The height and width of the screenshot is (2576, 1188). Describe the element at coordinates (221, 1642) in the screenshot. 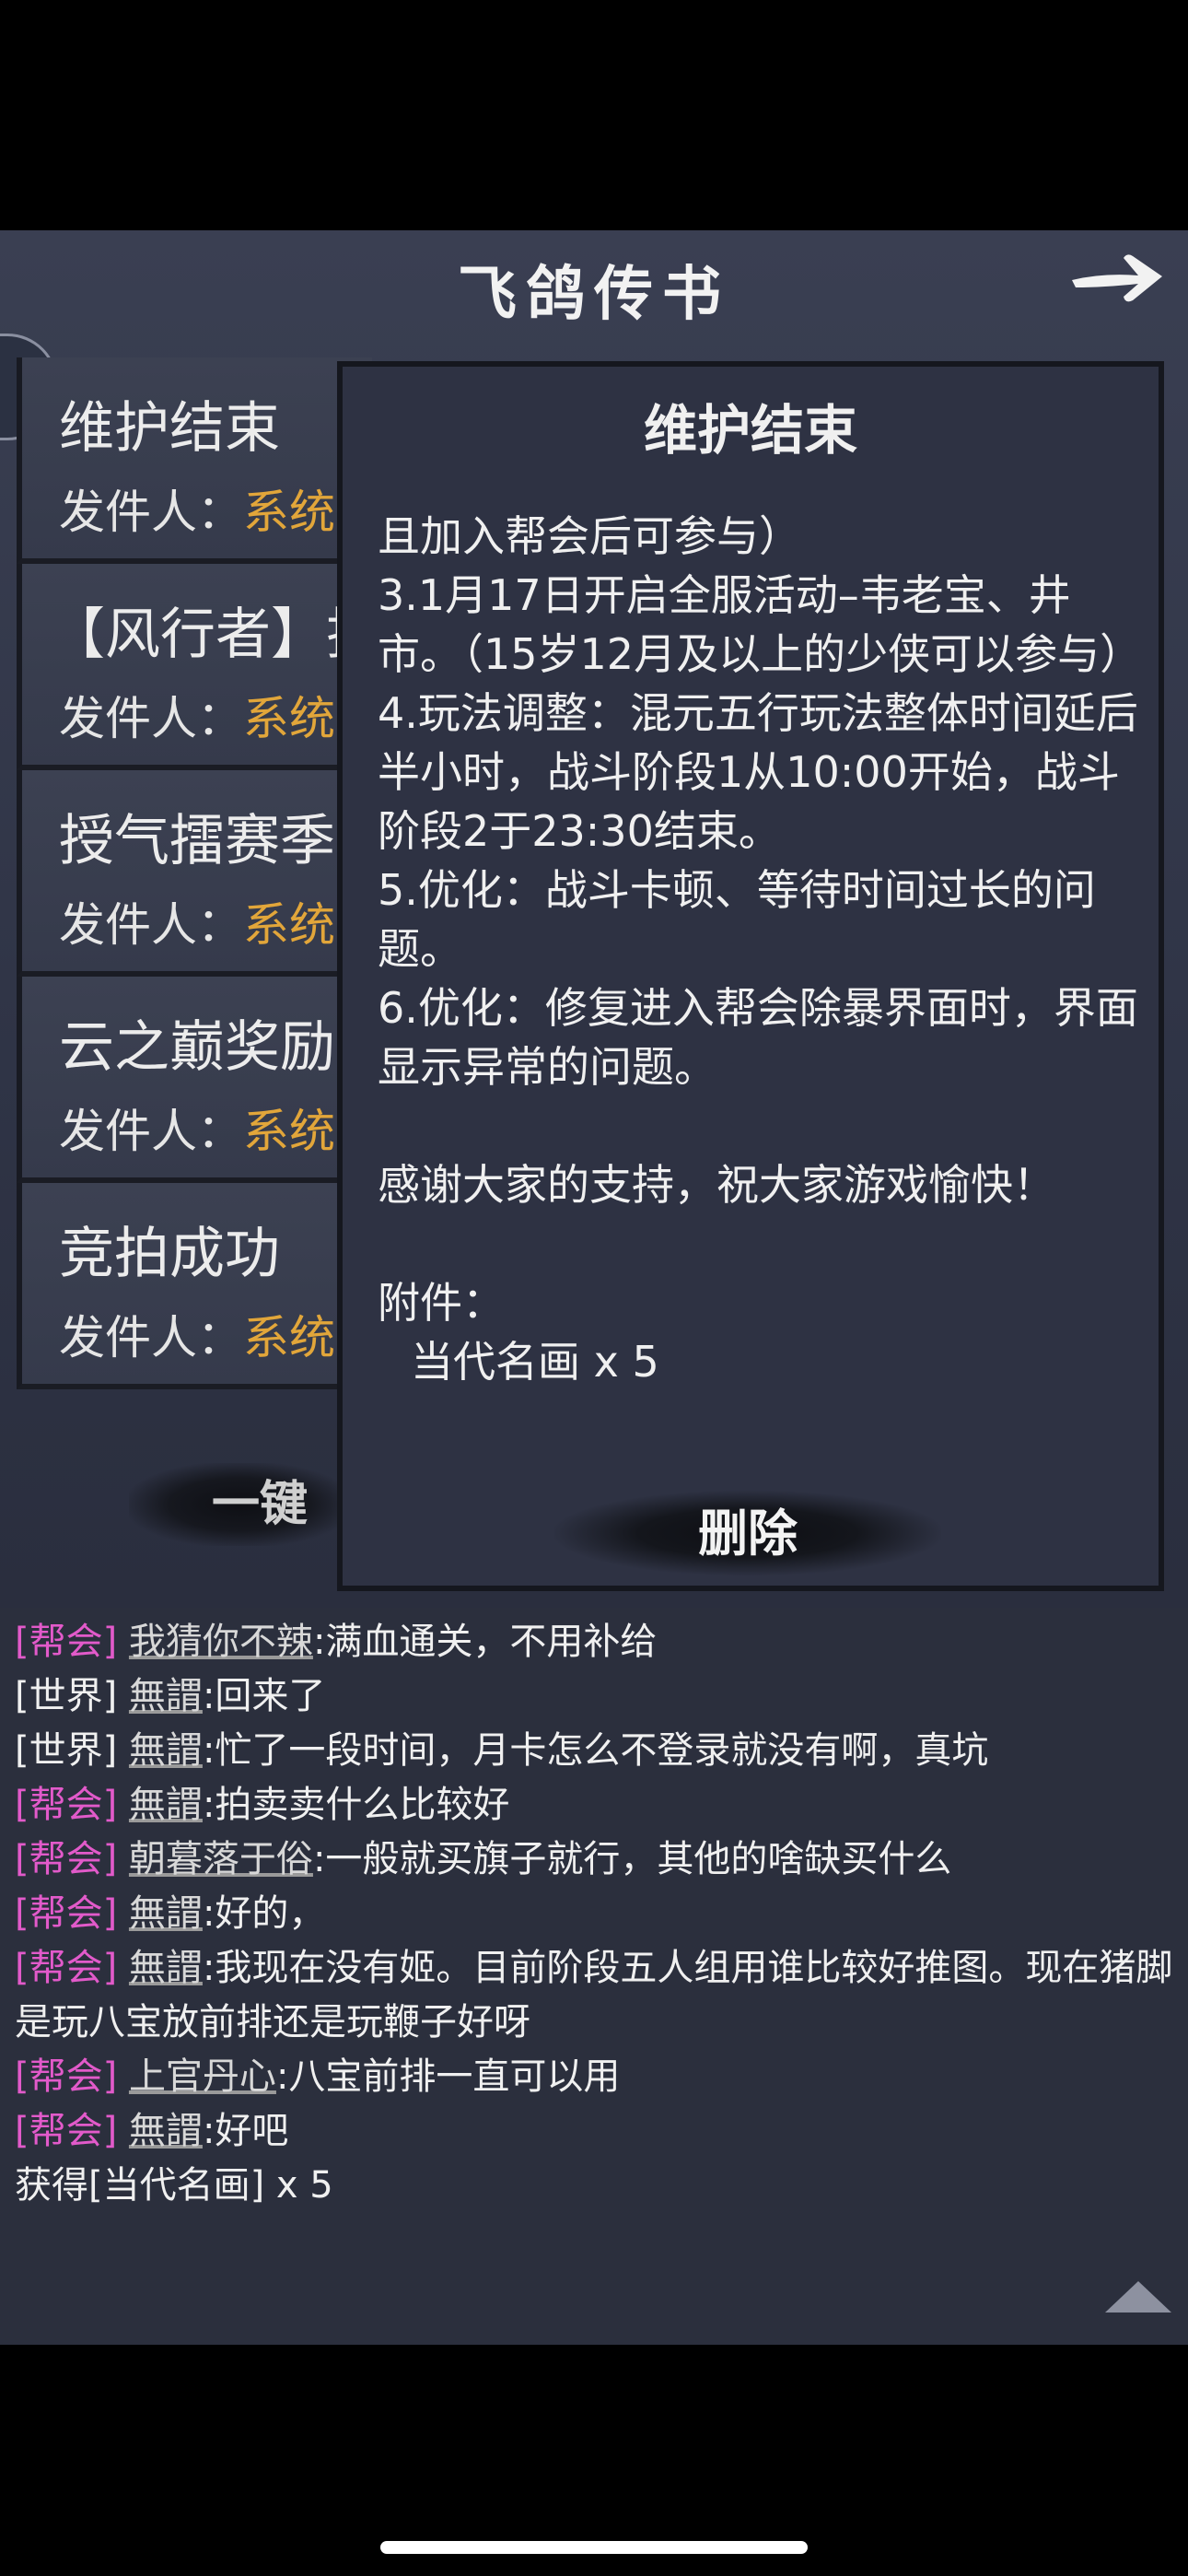

I see `chat-user: 我猜你不辣` at that location.